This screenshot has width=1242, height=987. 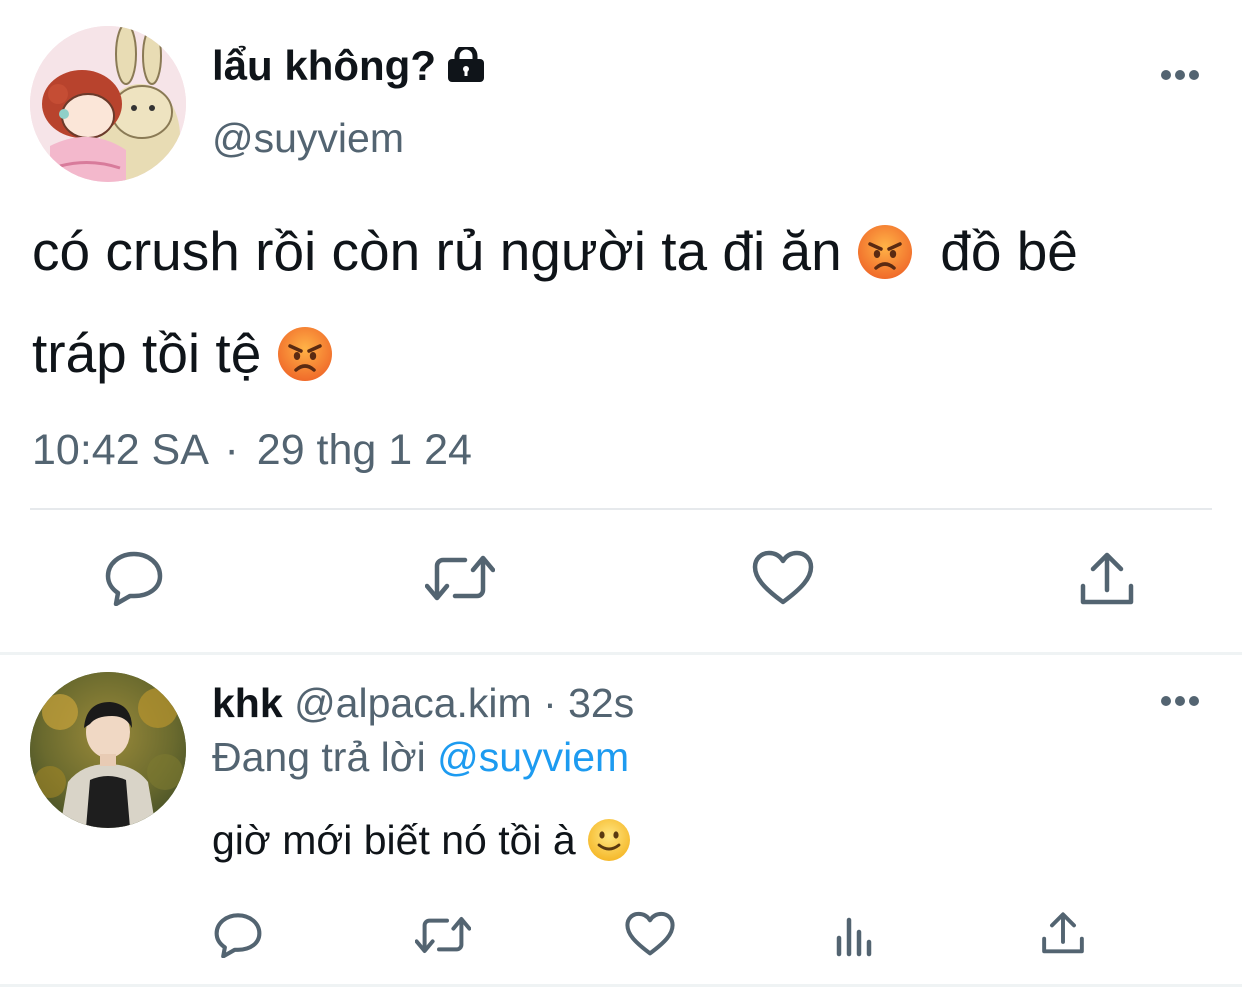 I want to click on display-name-text: lẩu không?, so click(x=324, y=65).